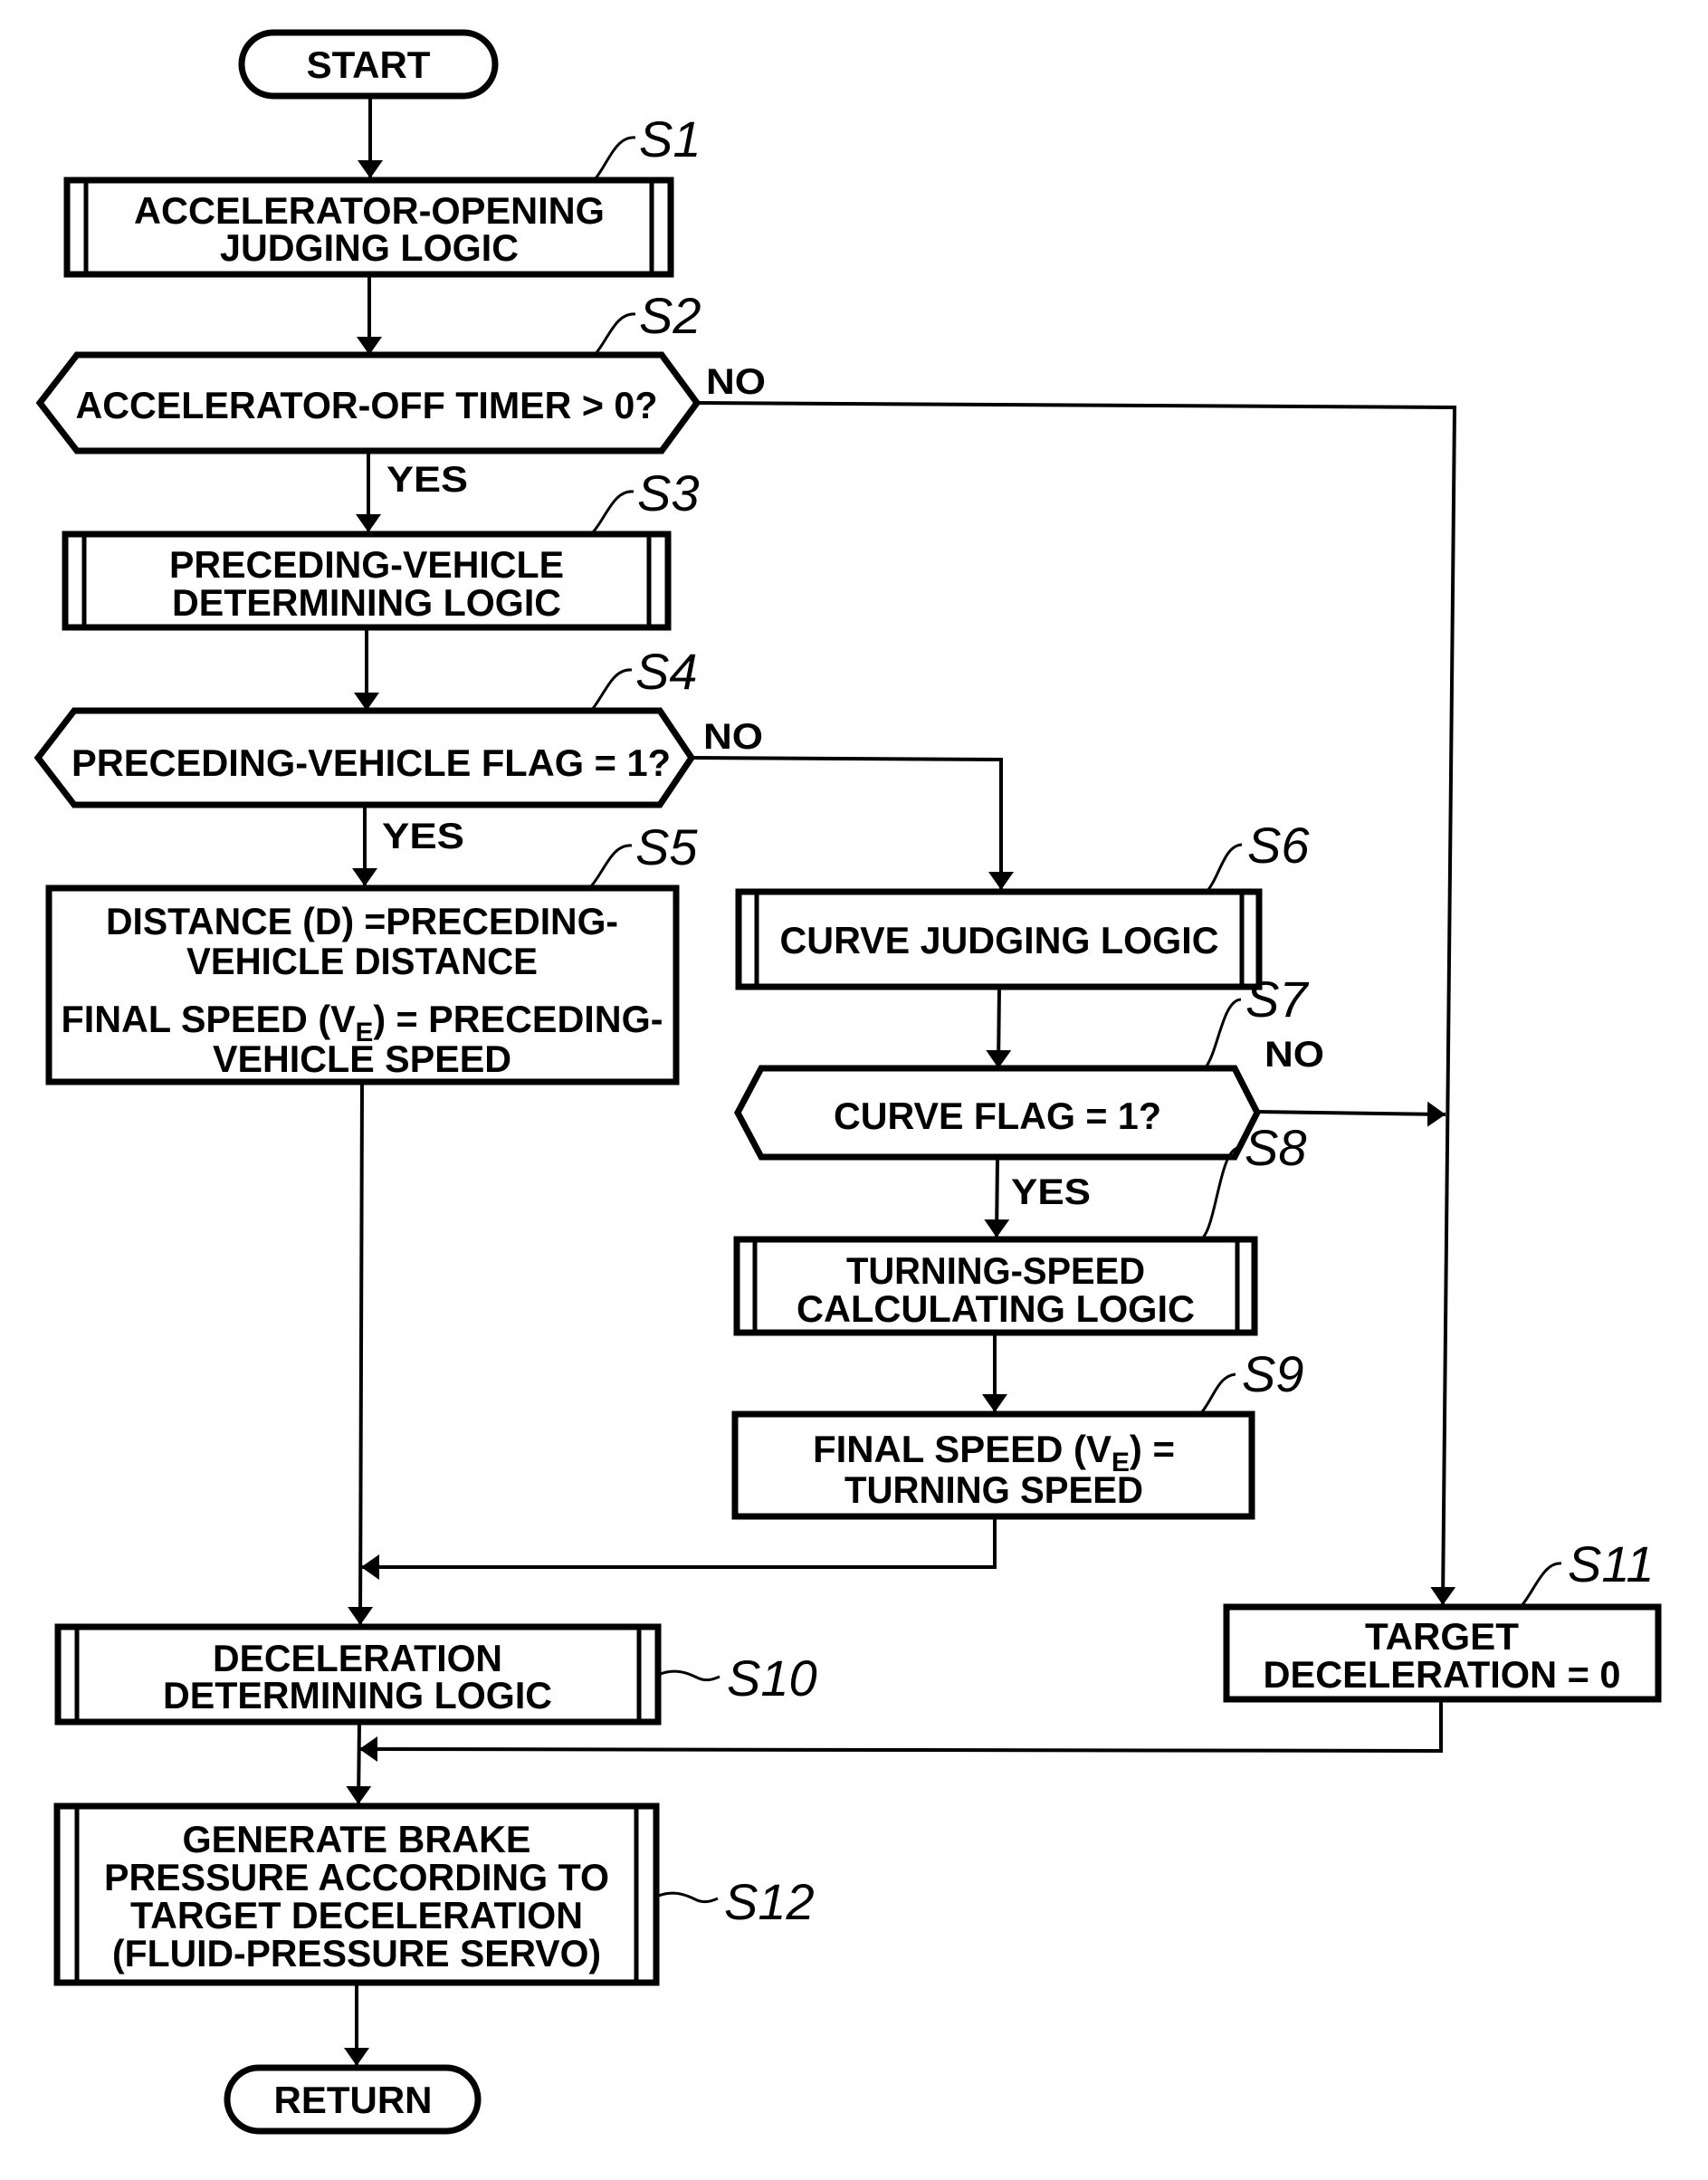  I want to click on s7-step-label: S7, so click(1277, 999).